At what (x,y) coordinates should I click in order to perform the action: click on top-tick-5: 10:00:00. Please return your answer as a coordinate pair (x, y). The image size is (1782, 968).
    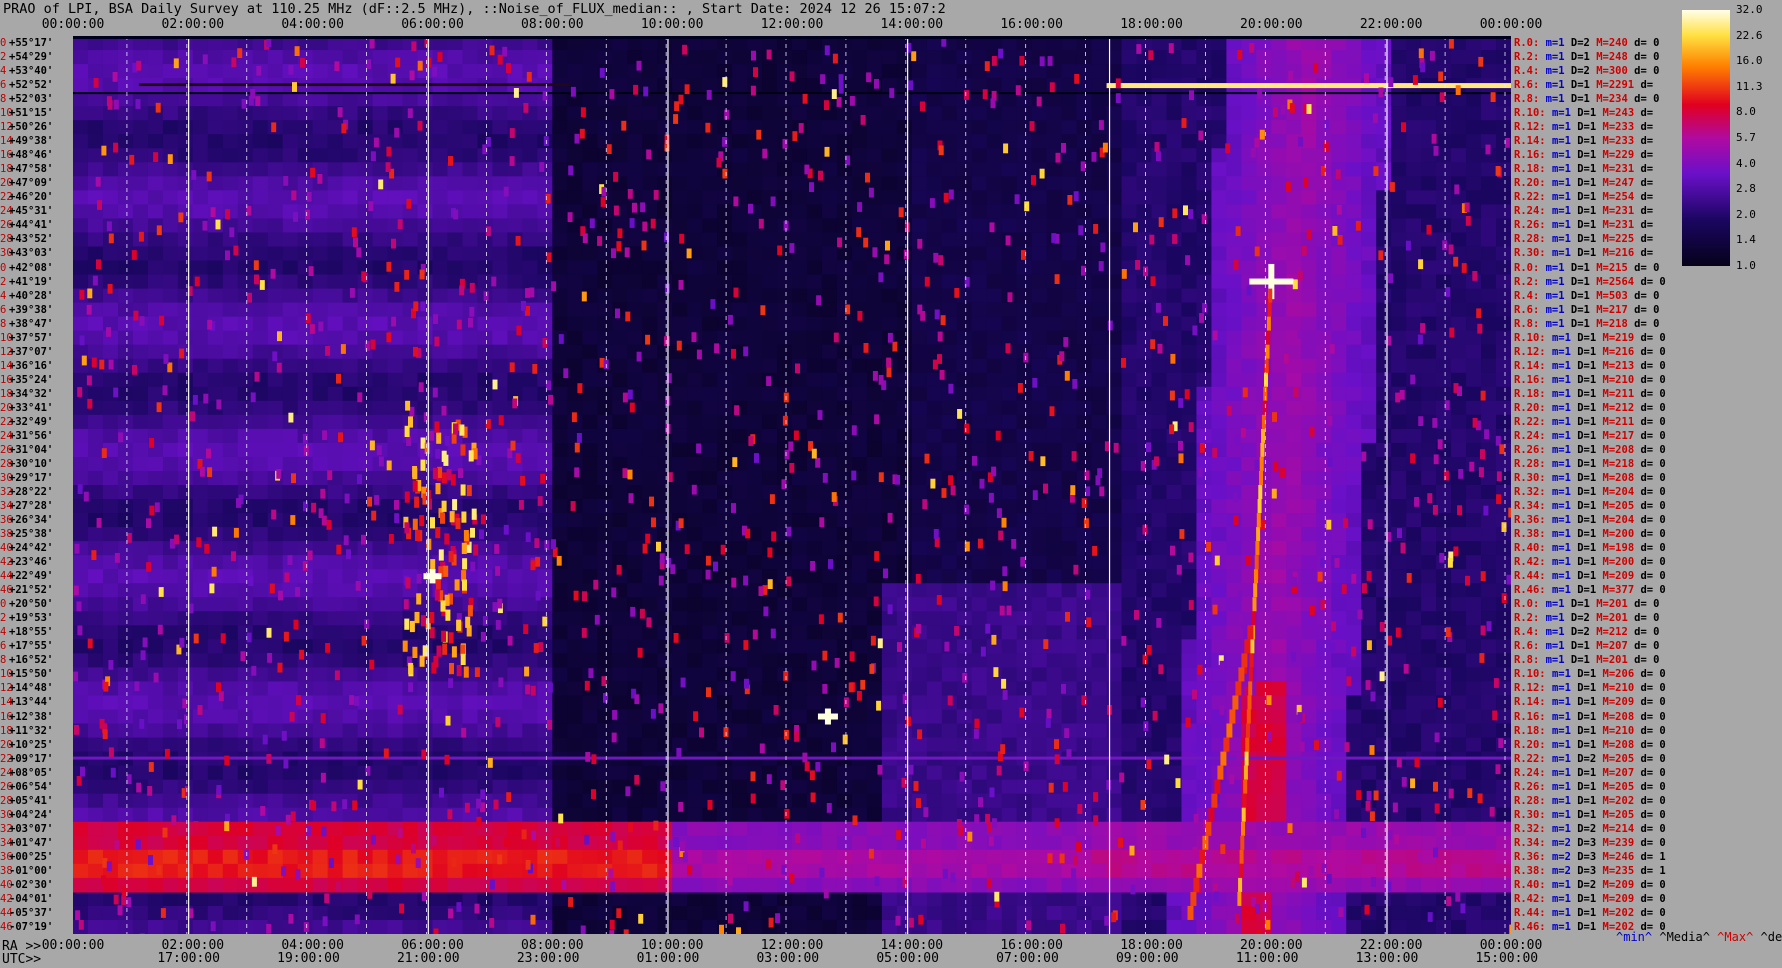
    Looking at the image, I should click on (672, 24).